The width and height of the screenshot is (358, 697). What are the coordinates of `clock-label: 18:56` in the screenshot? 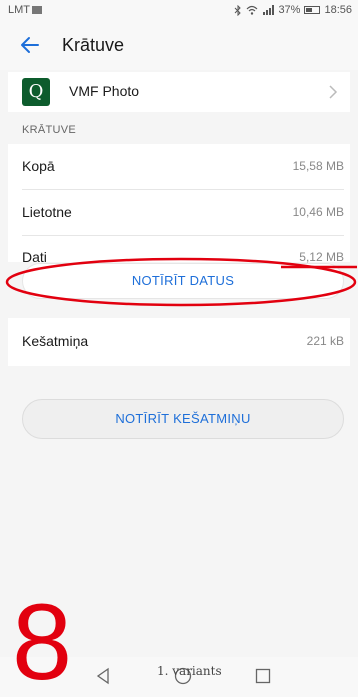 It's located at (338, 10).